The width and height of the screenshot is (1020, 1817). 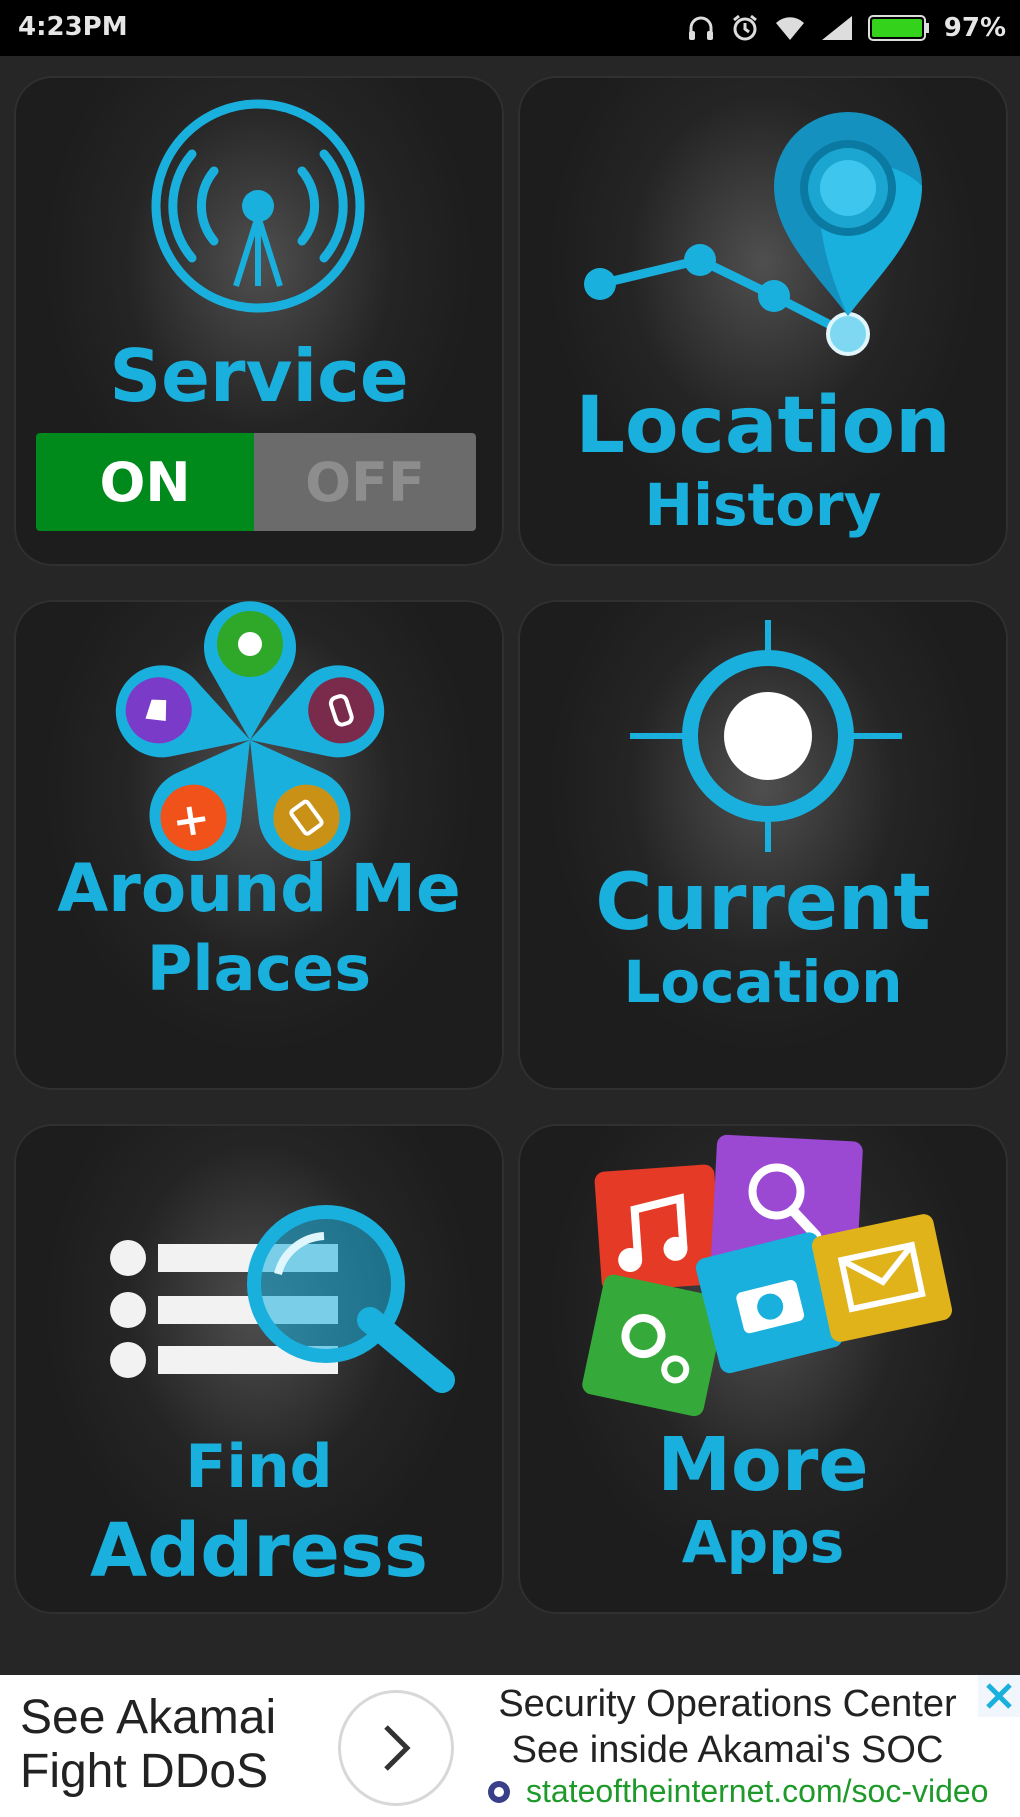 What do you see at coordinates (73, 27) in the screenshot?
I see `status-time: 4:23PM` at bounding box center [73, 27].